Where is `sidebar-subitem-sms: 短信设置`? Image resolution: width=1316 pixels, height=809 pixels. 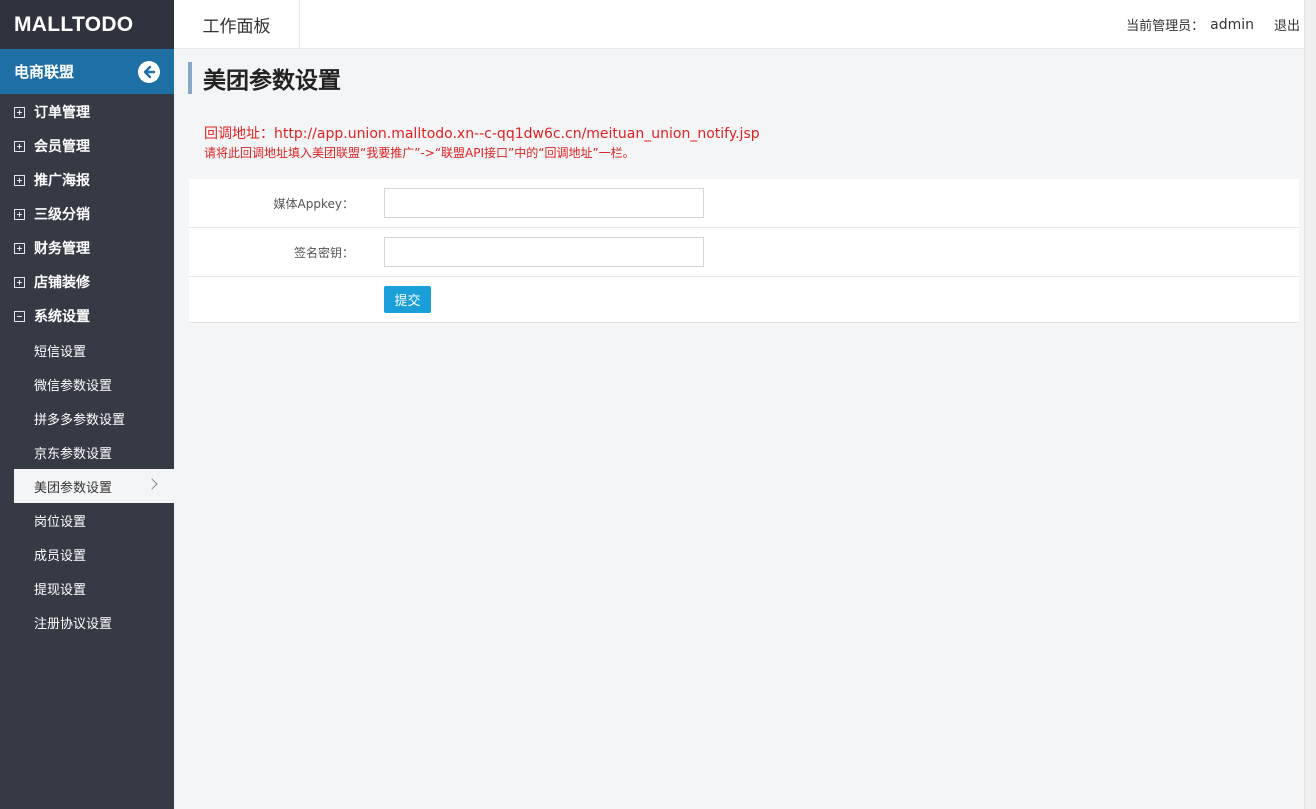 sidebar-subitem-sms: 短信设置 is located at coordinates (87, 350).